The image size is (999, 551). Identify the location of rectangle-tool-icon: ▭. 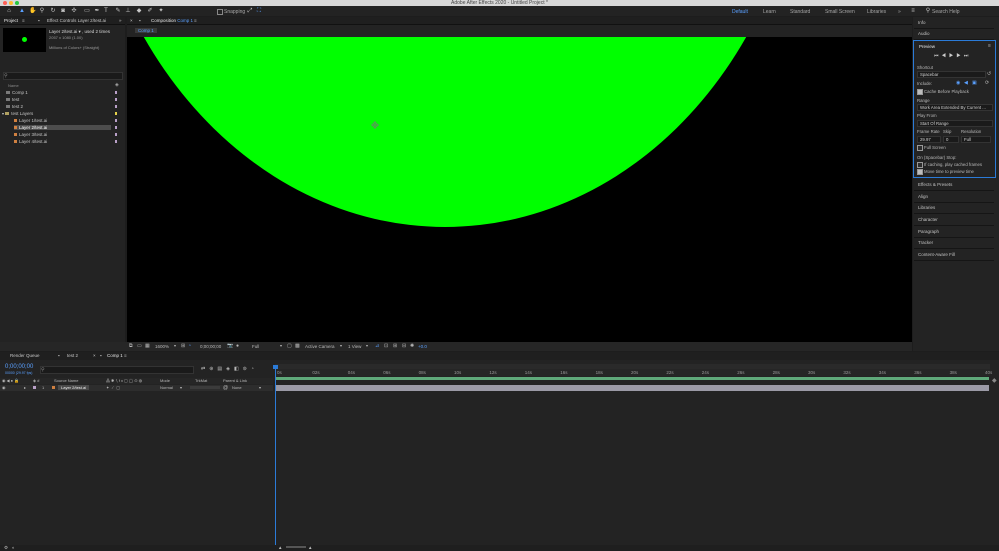
(87, 11).